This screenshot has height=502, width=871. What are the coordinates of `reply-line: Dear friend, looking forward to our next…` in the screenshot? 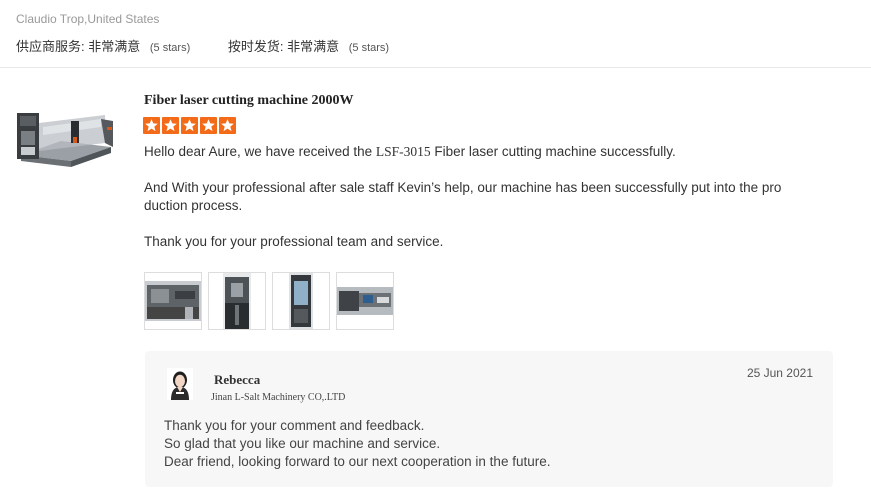 It's located at (357, 461).